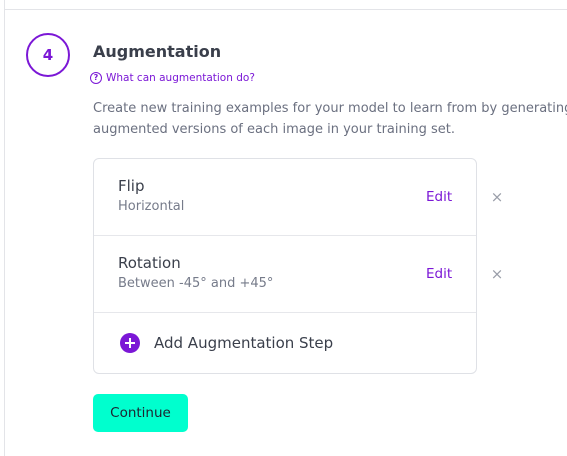  Describe the element at coordinates (180, 78) in the screenshot. I see `help-link-label: What can augmentation do?` at that location.